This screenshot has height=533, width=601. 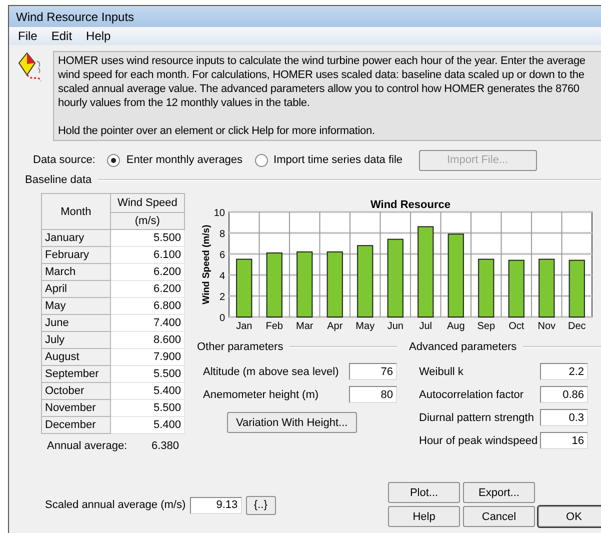 What do you see at coordinates (147, 221) in the screenshot?
I see `column-header: (m/s)` at bounding box center [147, 221].